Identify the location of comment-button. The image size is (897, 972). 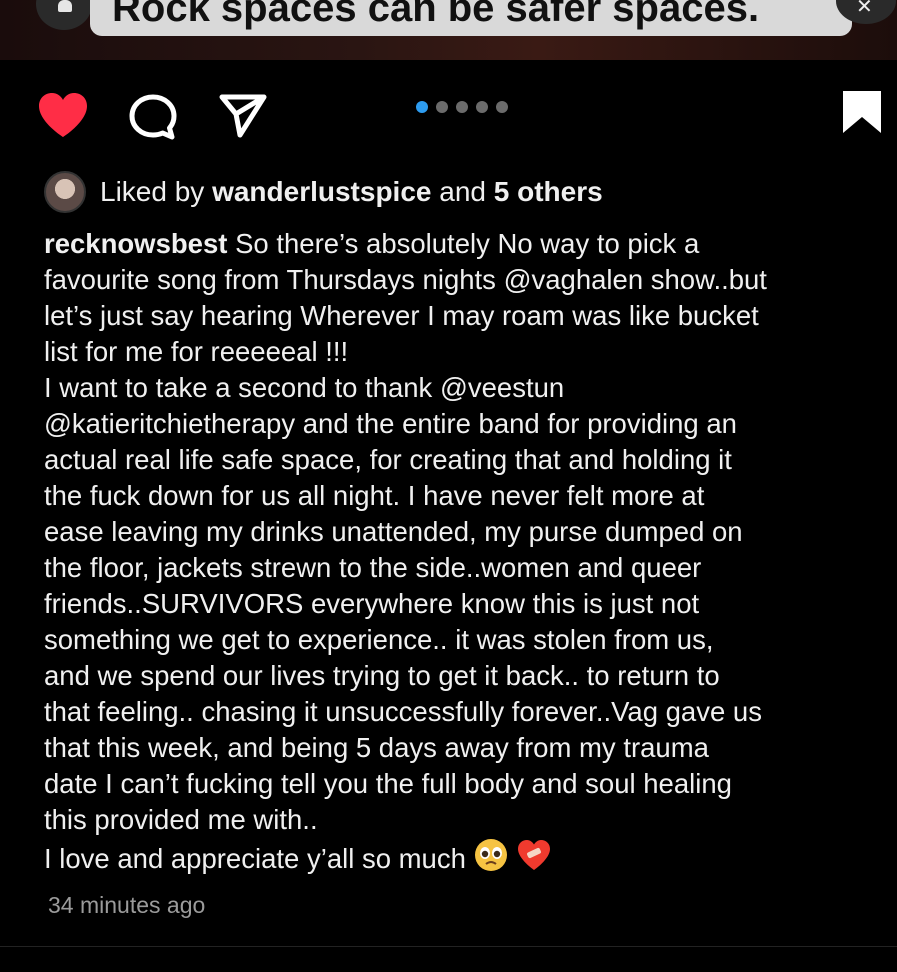
(153, 119).